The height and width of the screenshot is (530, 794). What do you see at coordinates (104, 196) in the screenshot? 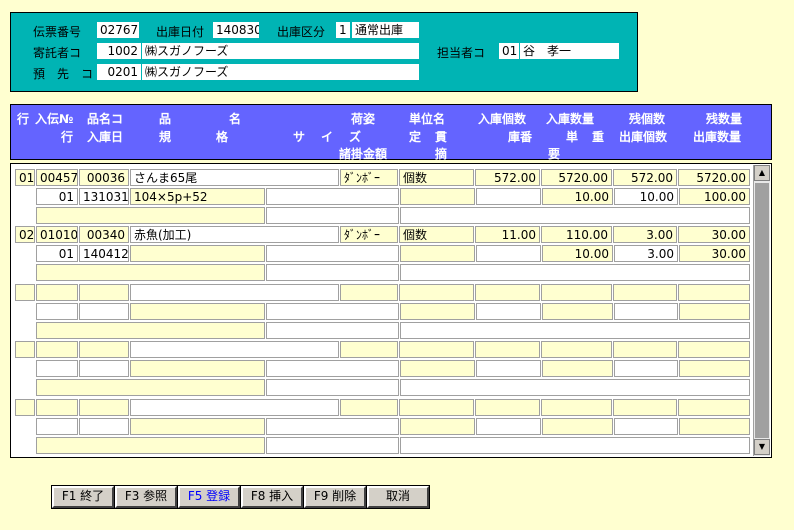
I see `grid-cell-nyuko-bi: 131031` at bounding box center [104, 196].